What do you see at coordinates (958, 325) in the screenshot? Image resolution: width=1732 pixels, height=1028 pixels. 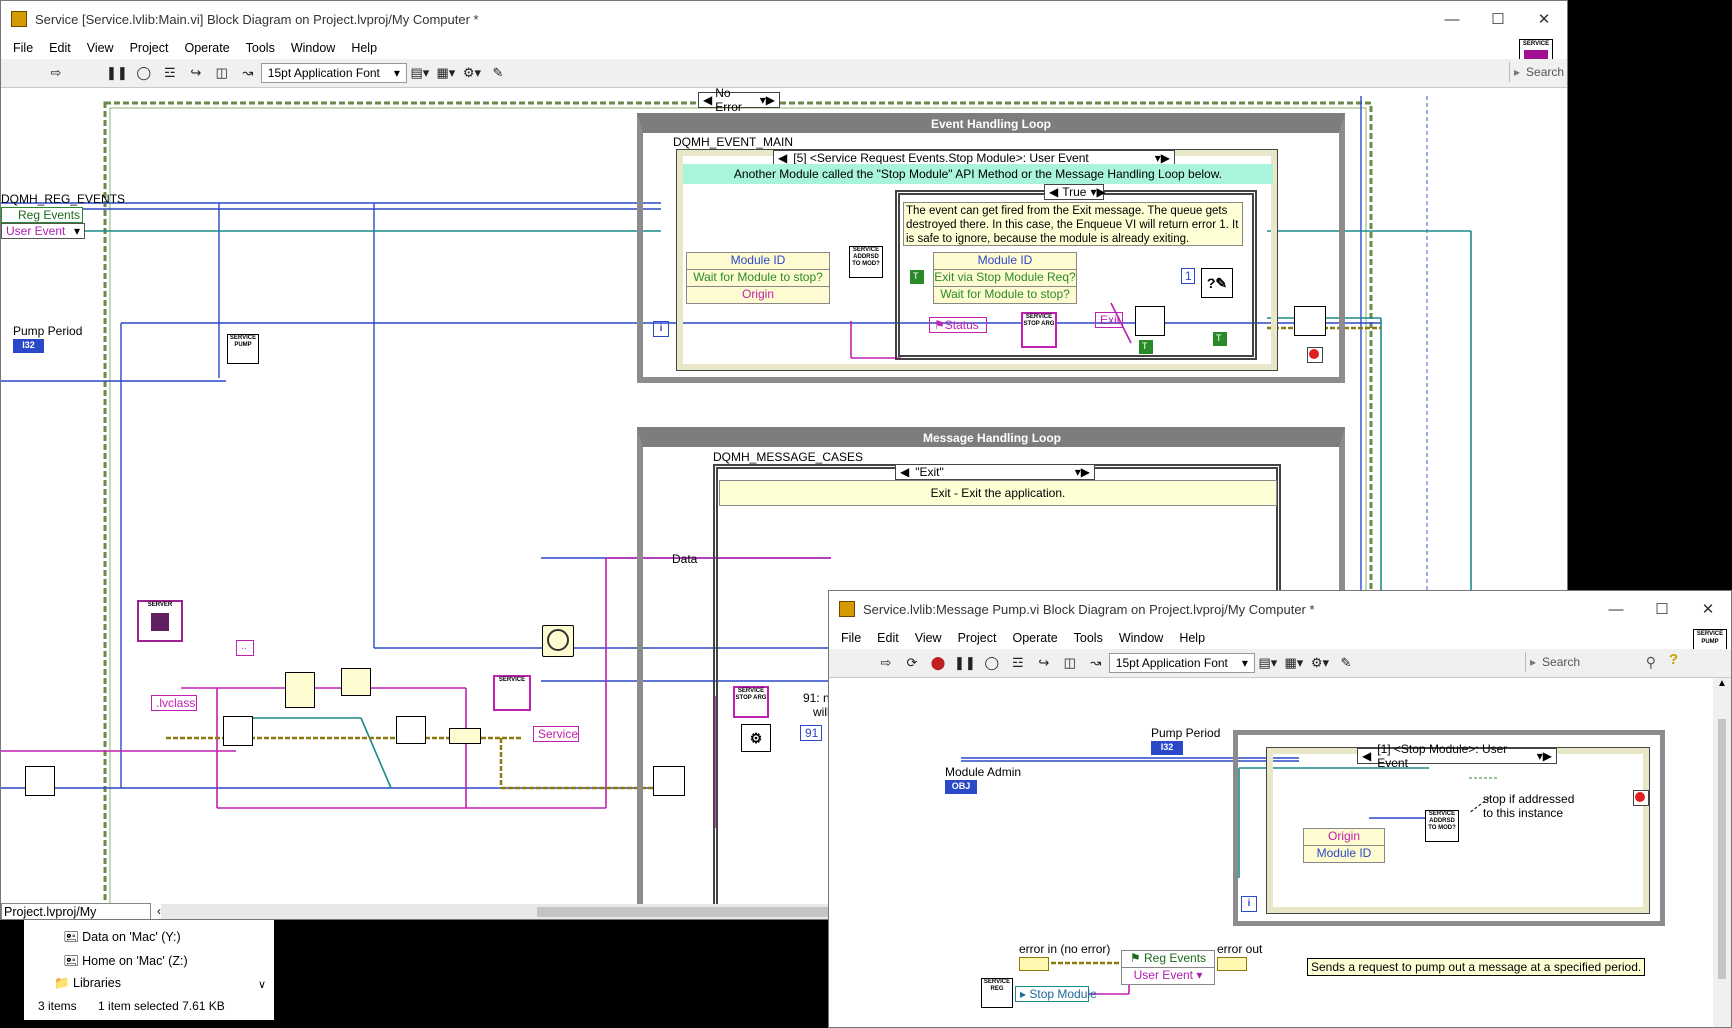 I see `status-constant: ⚑Status` at bounding box center [958, 325].